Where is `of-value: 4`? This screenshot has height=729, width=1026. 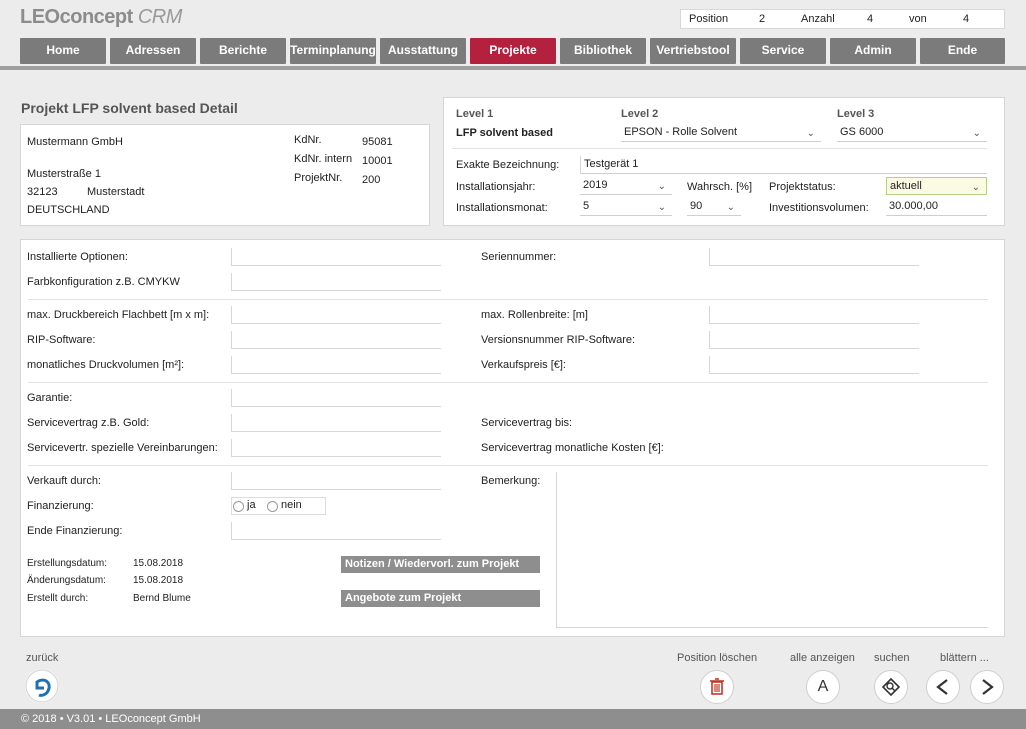 of-value: 4 is located at coordinates (966, 19).